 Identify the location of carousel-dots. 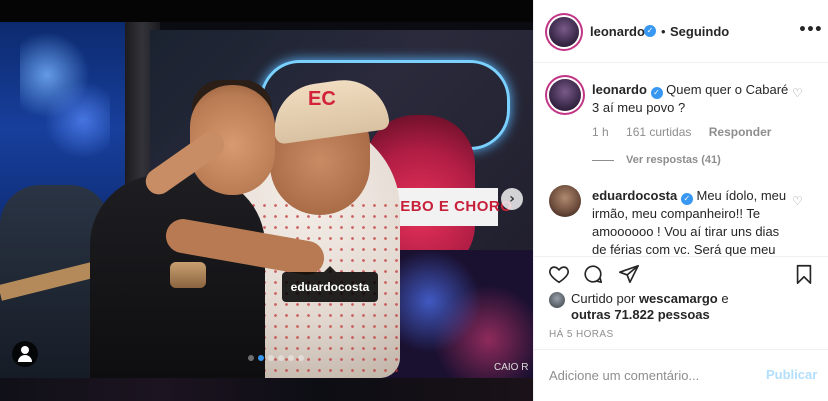
(276, 358).